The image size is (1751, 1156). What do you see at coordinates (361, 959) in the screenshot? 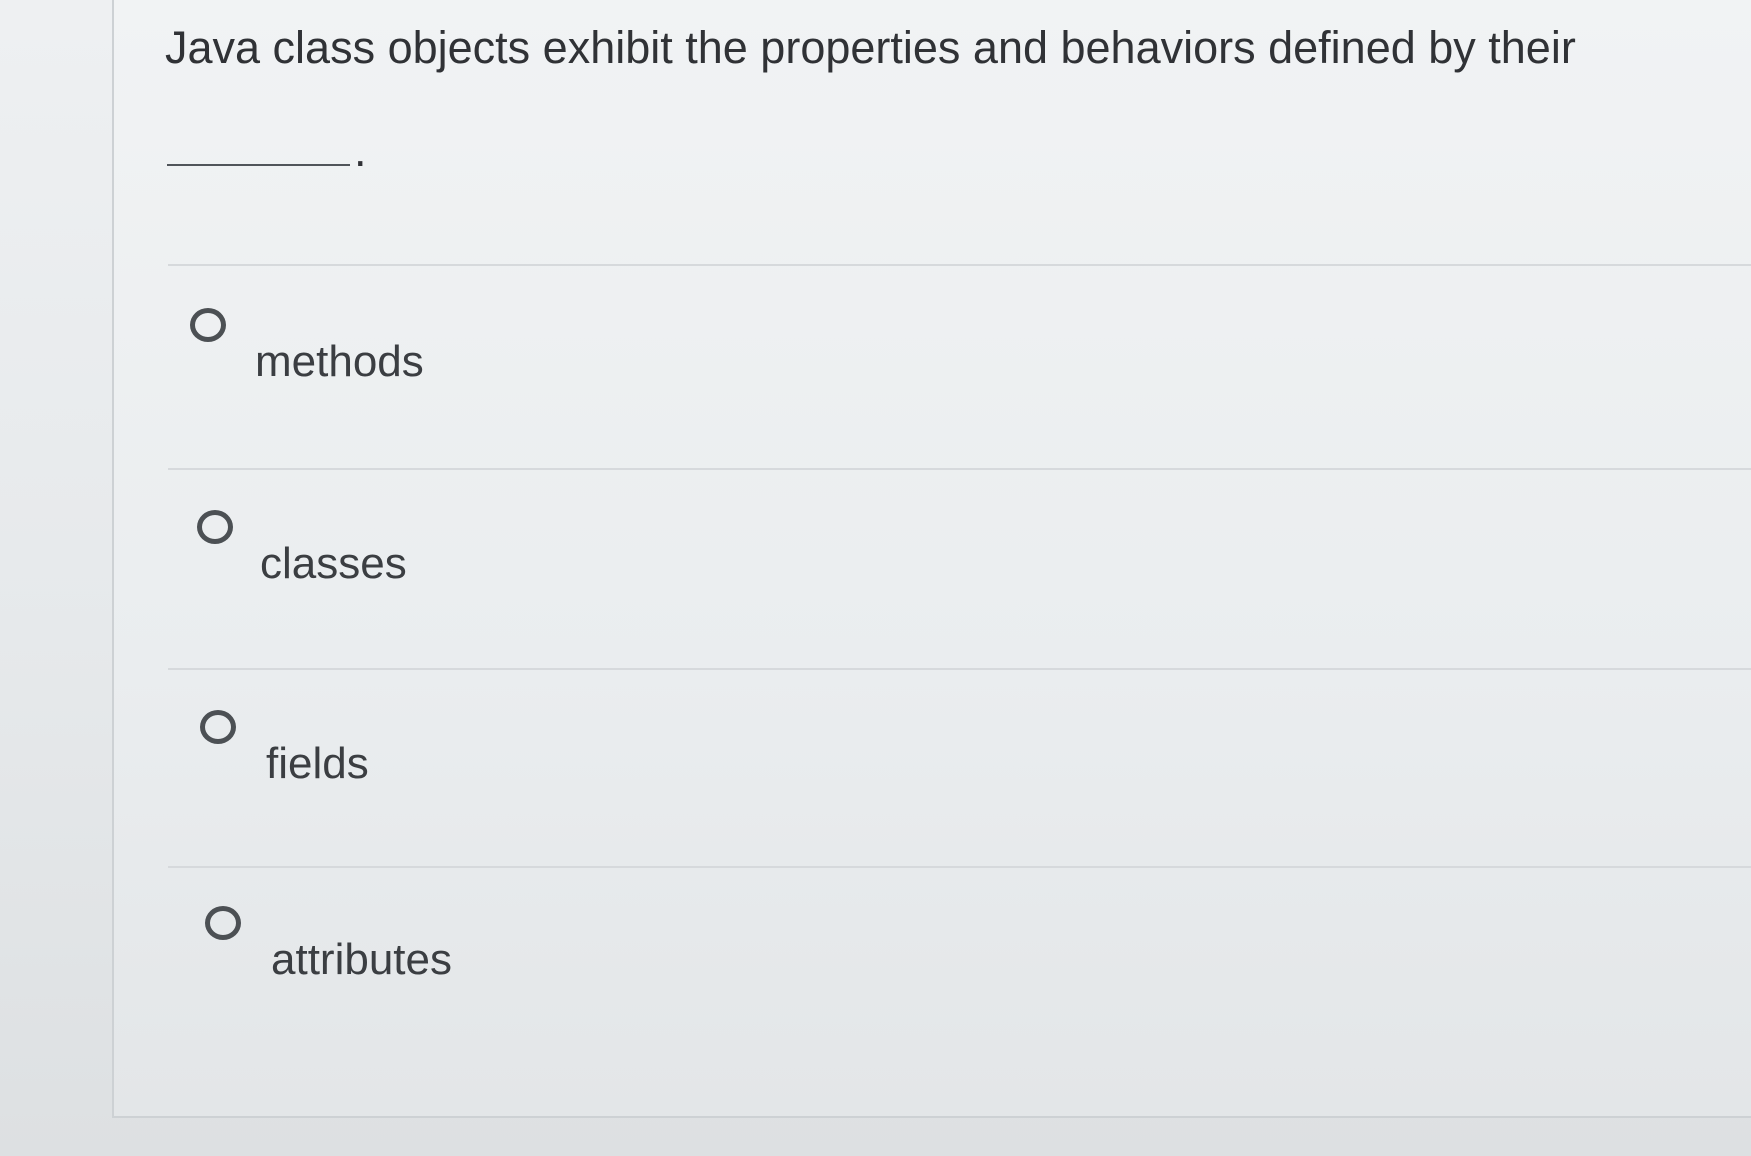
I see `option-label: attributes` at bounding box center [361, 959].